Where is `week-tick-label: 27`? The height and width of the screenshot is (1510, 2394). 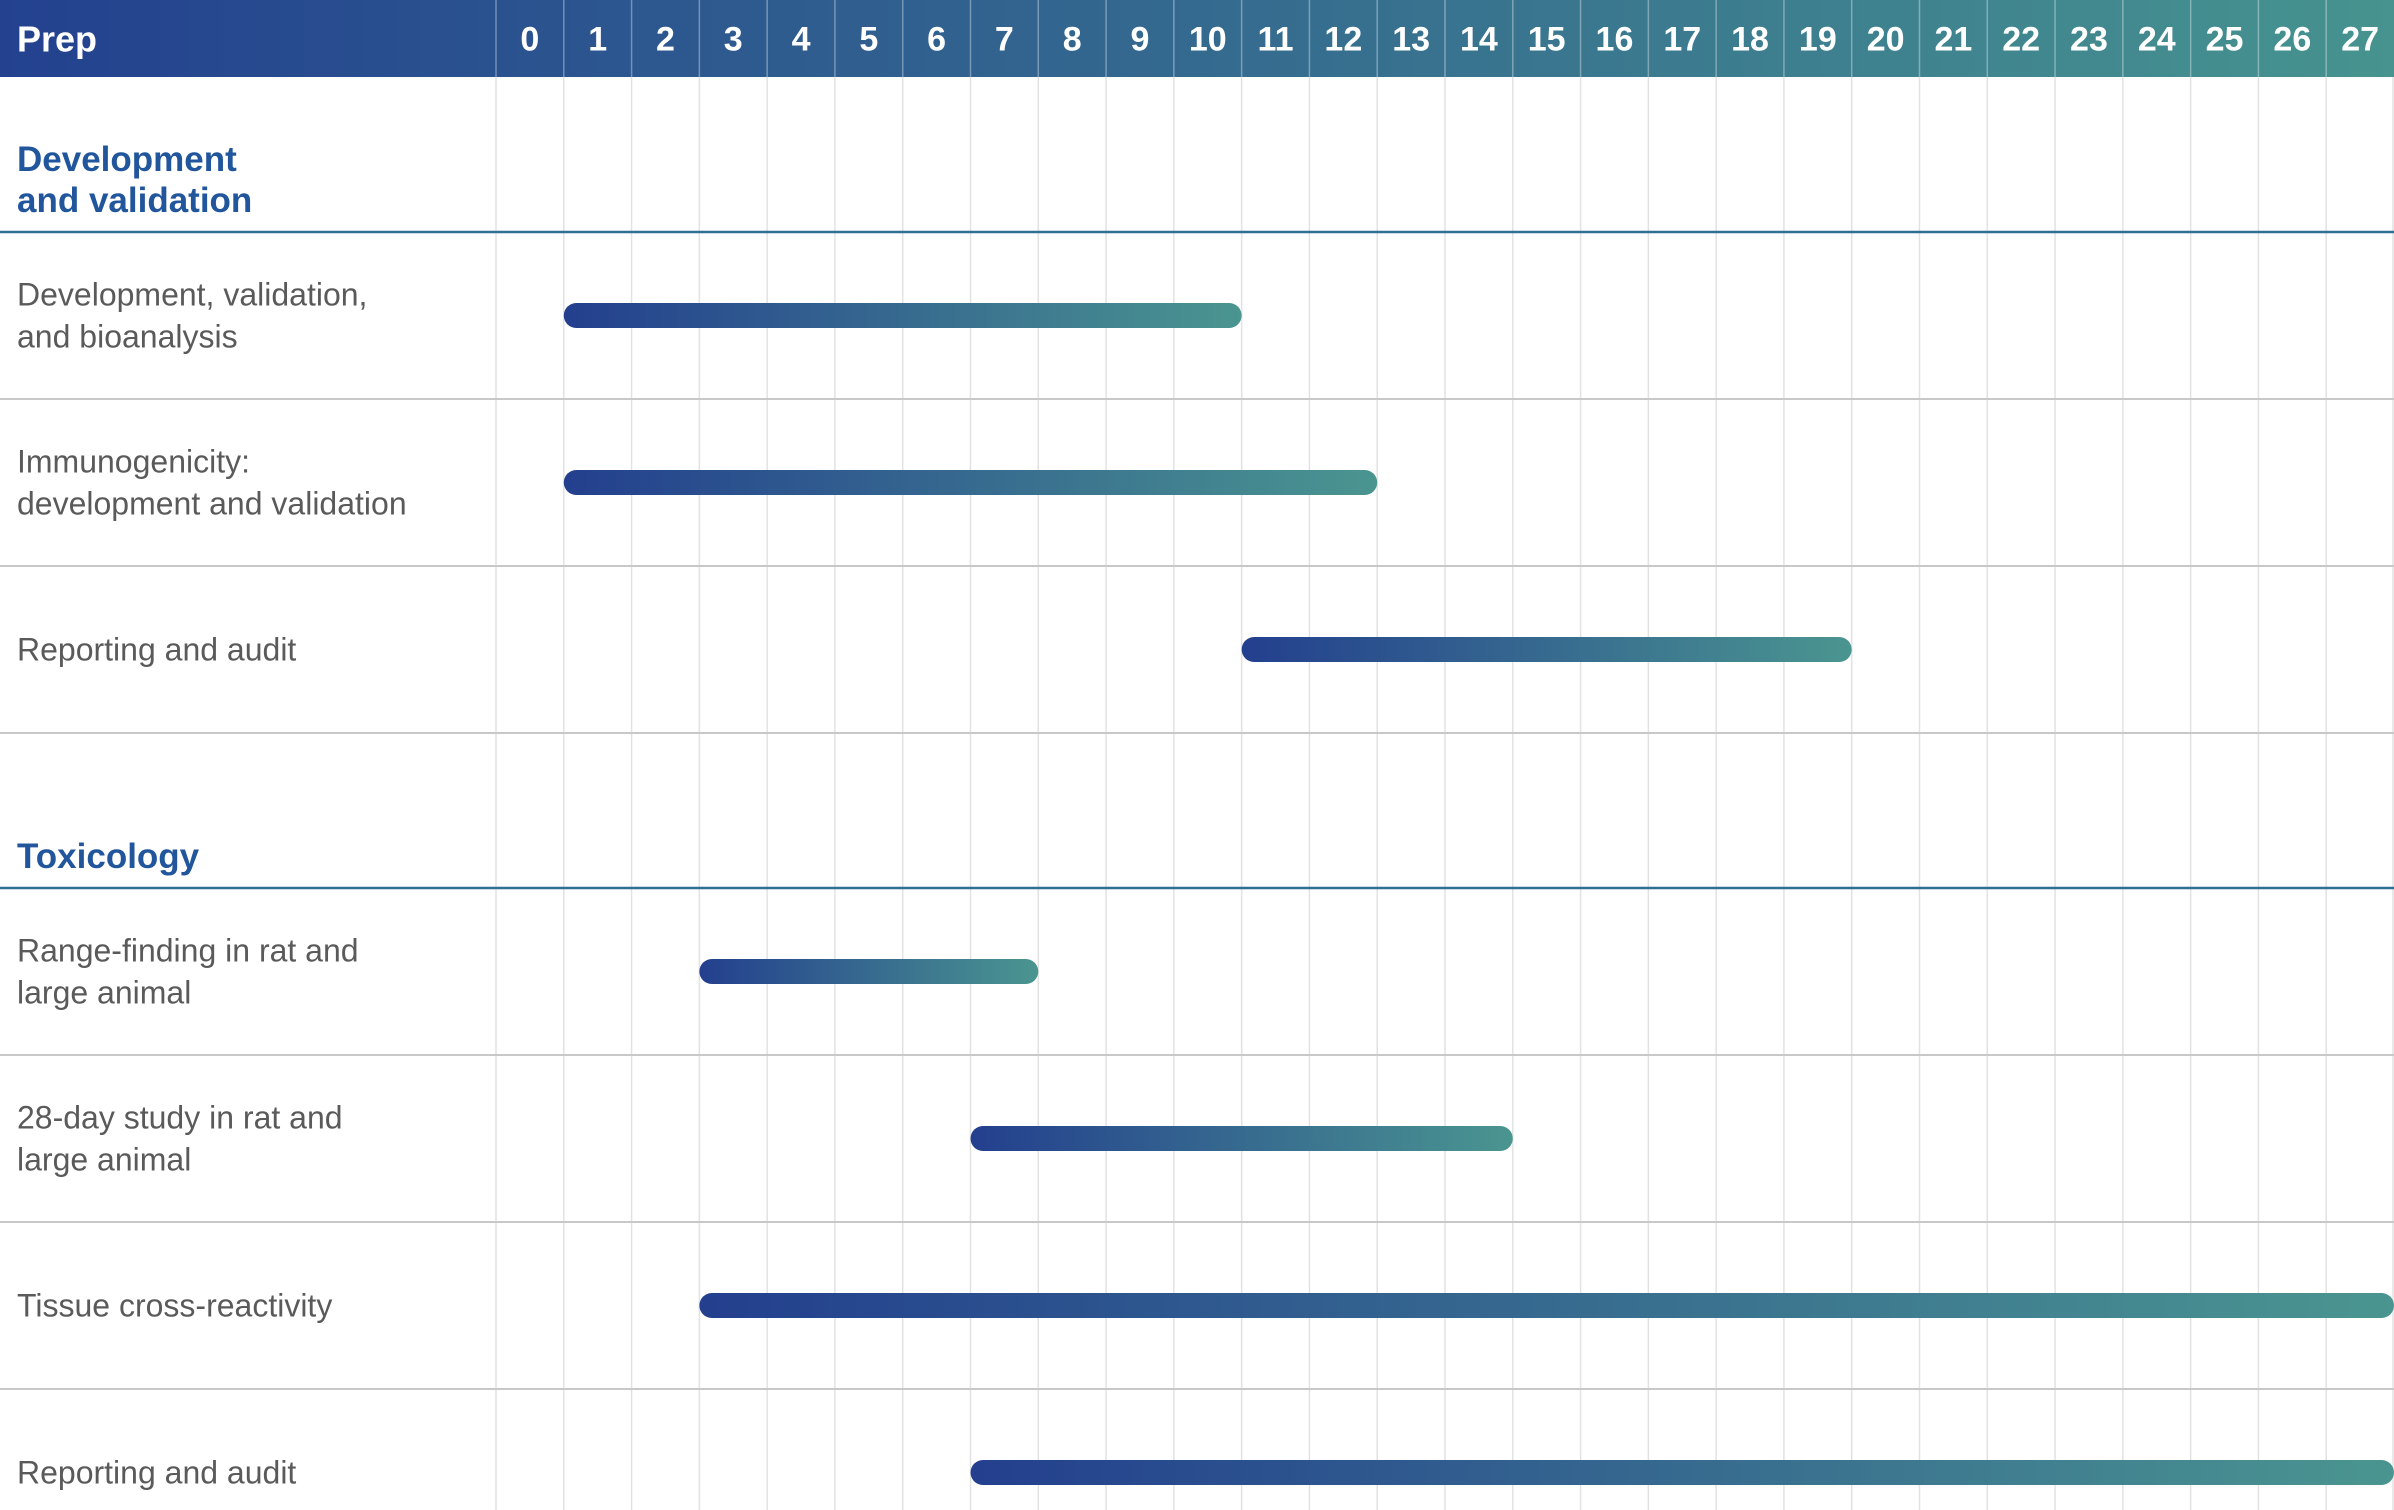
week-tick-label: 27 is located at coordinates (2360, 40).